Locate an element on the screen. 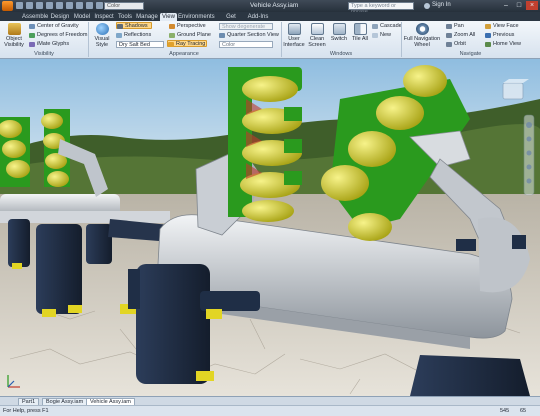 Image resolution: width=540 pixels, height=416 pixels. degrees-of-freedom-icon is located at coordinates (32, 35).